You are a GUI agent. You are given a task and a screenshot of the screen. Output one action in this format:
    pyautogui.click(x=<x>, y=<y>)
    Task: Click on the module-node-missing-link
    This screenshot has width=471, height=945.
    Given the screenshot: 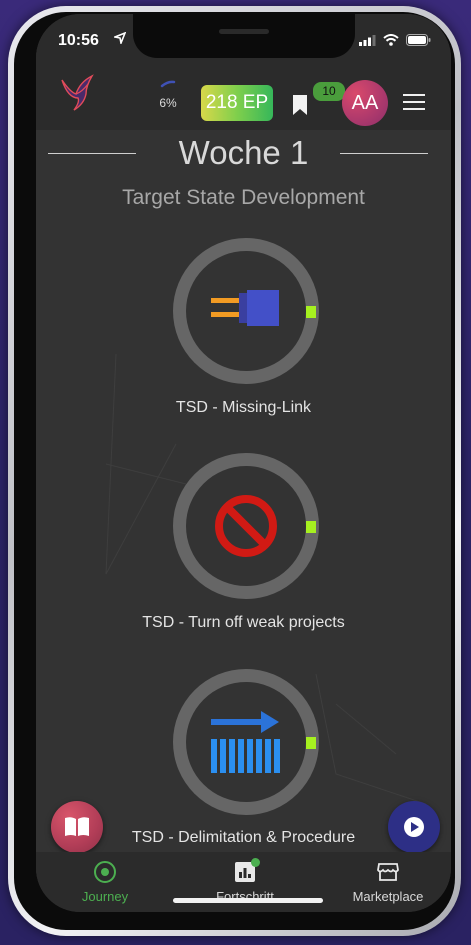 What is the action you would take?
    pyautogui.click(x=246, y=311)
    